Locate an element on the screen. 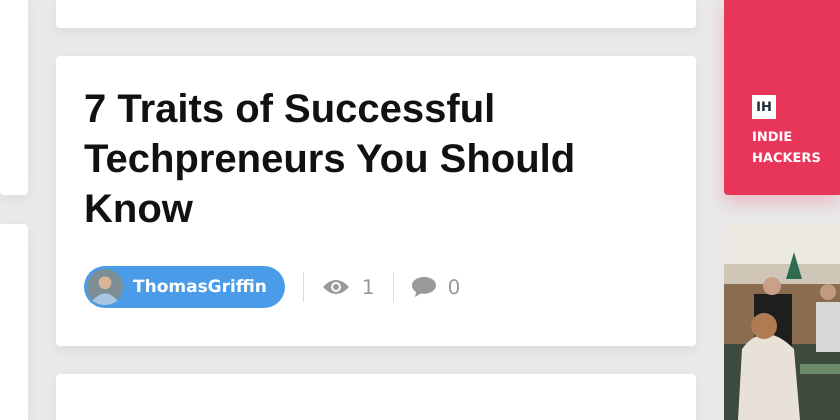 Image resolution: width=840 pixels, height=420 pixels. view-count: 1 is located at coordinates (368, 287).